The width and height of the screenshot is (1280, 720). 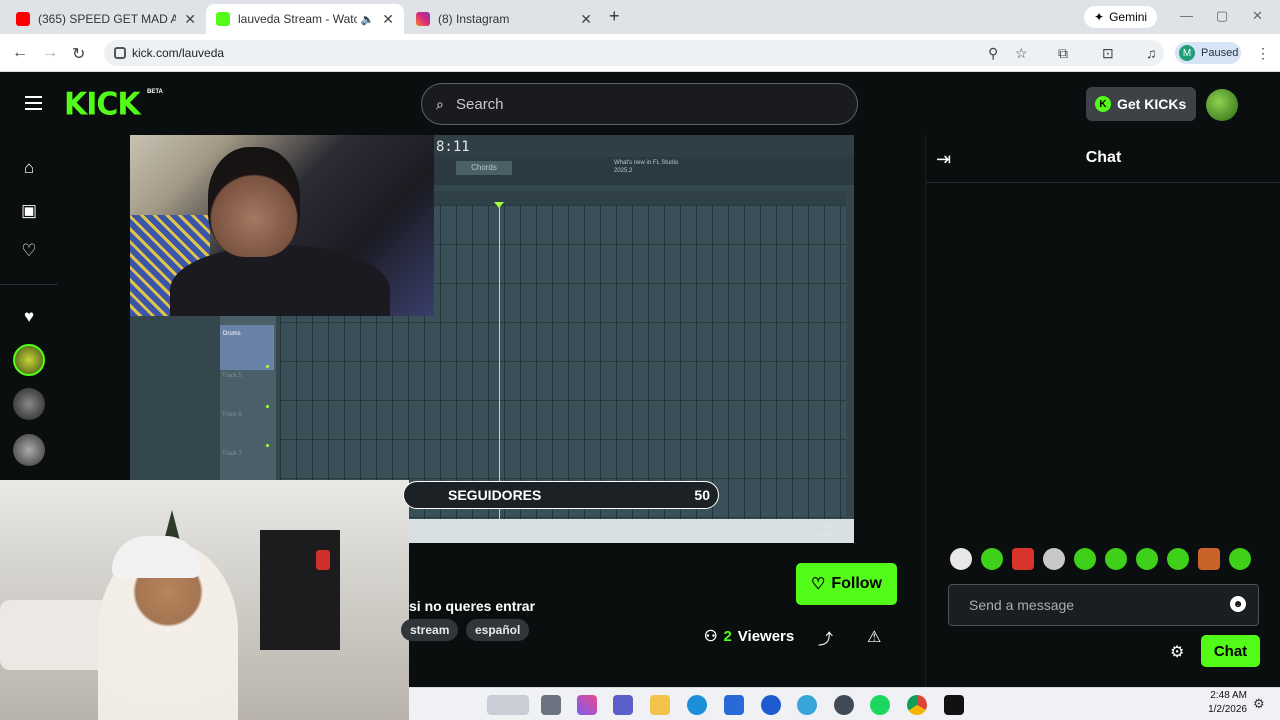 What do you see at coordinates (29, 317) in the screenshot?
I see `following-heart-icon: ♥` at bounding box center [29, 317].